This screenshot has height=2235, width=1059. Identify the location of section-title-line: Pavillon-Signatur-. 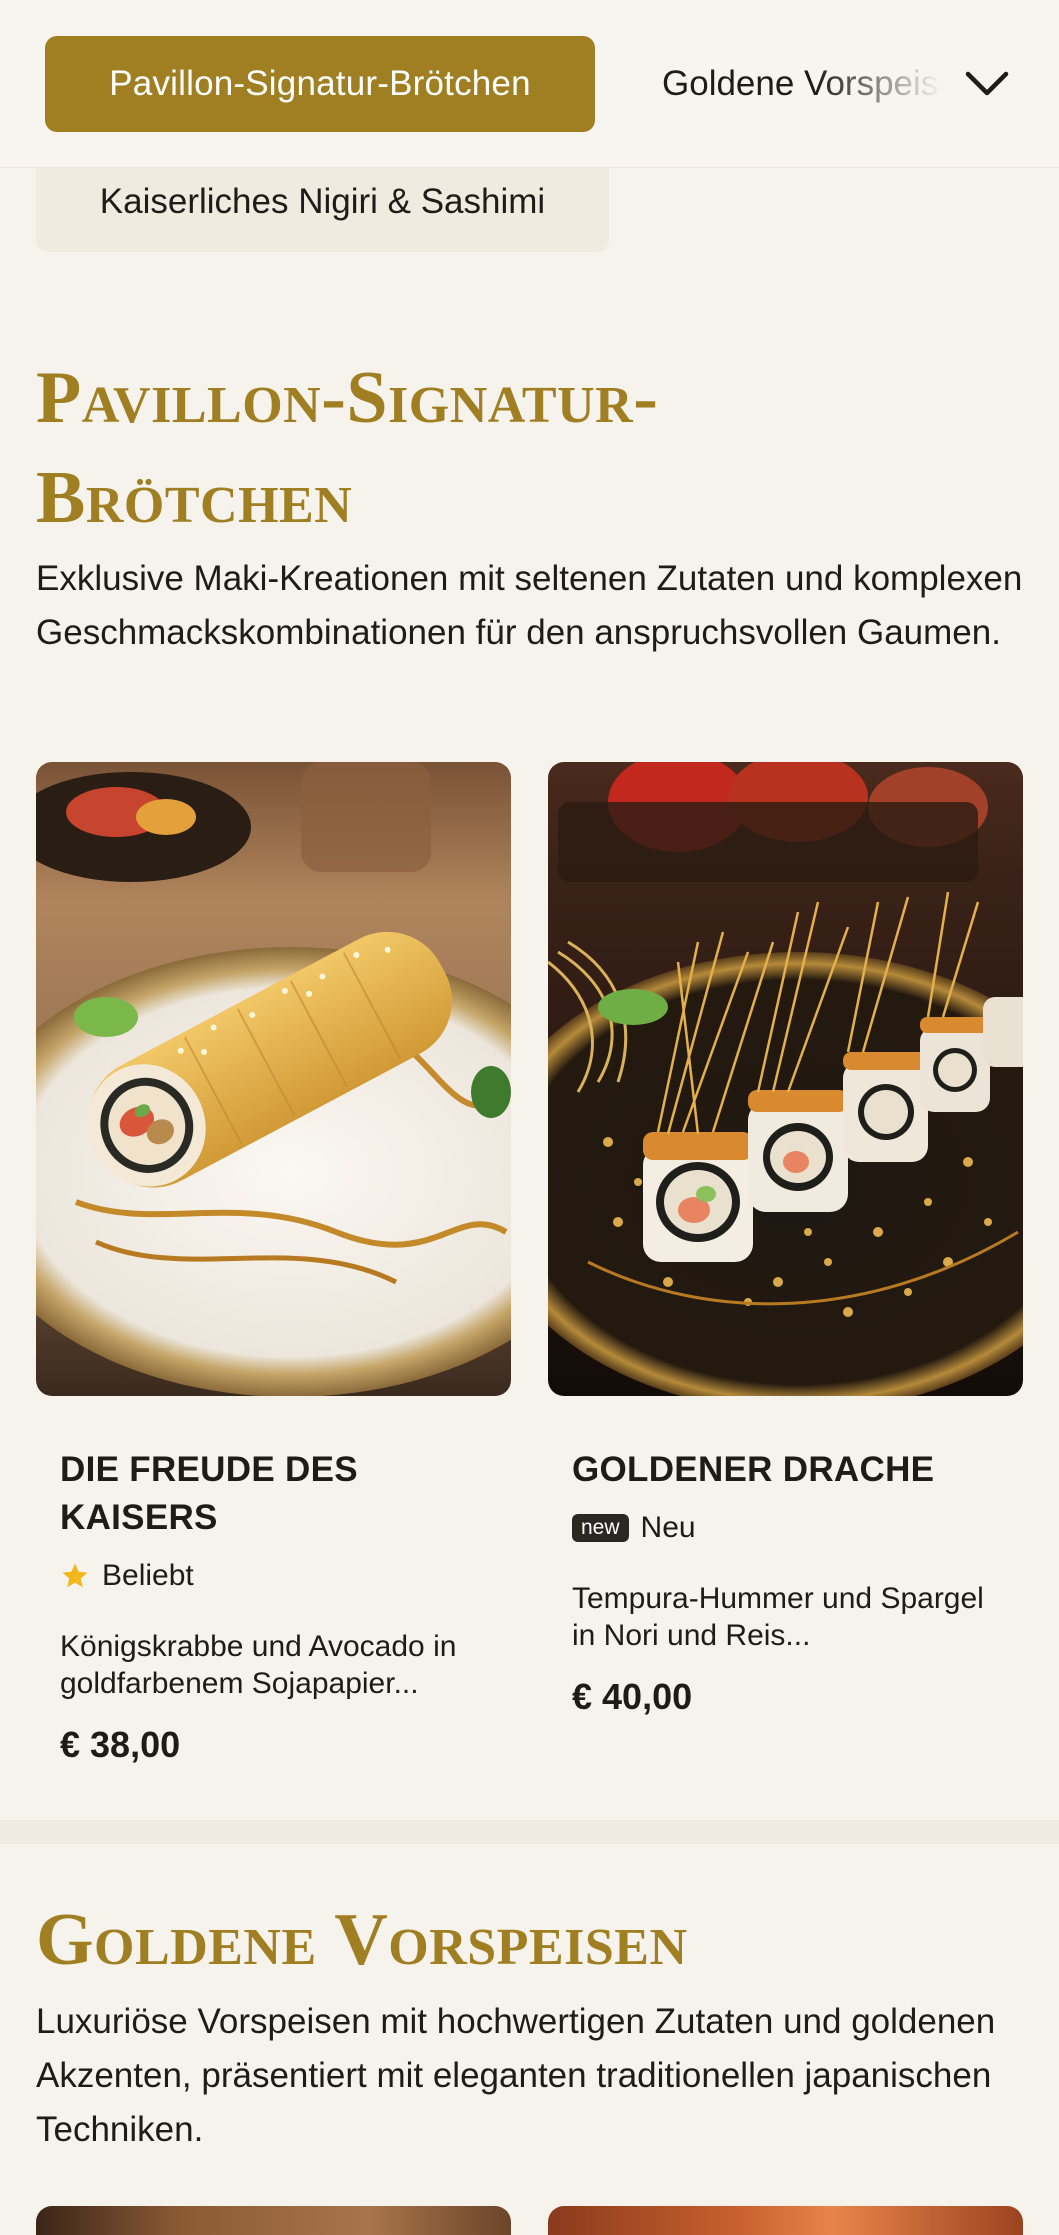
(347, 398).